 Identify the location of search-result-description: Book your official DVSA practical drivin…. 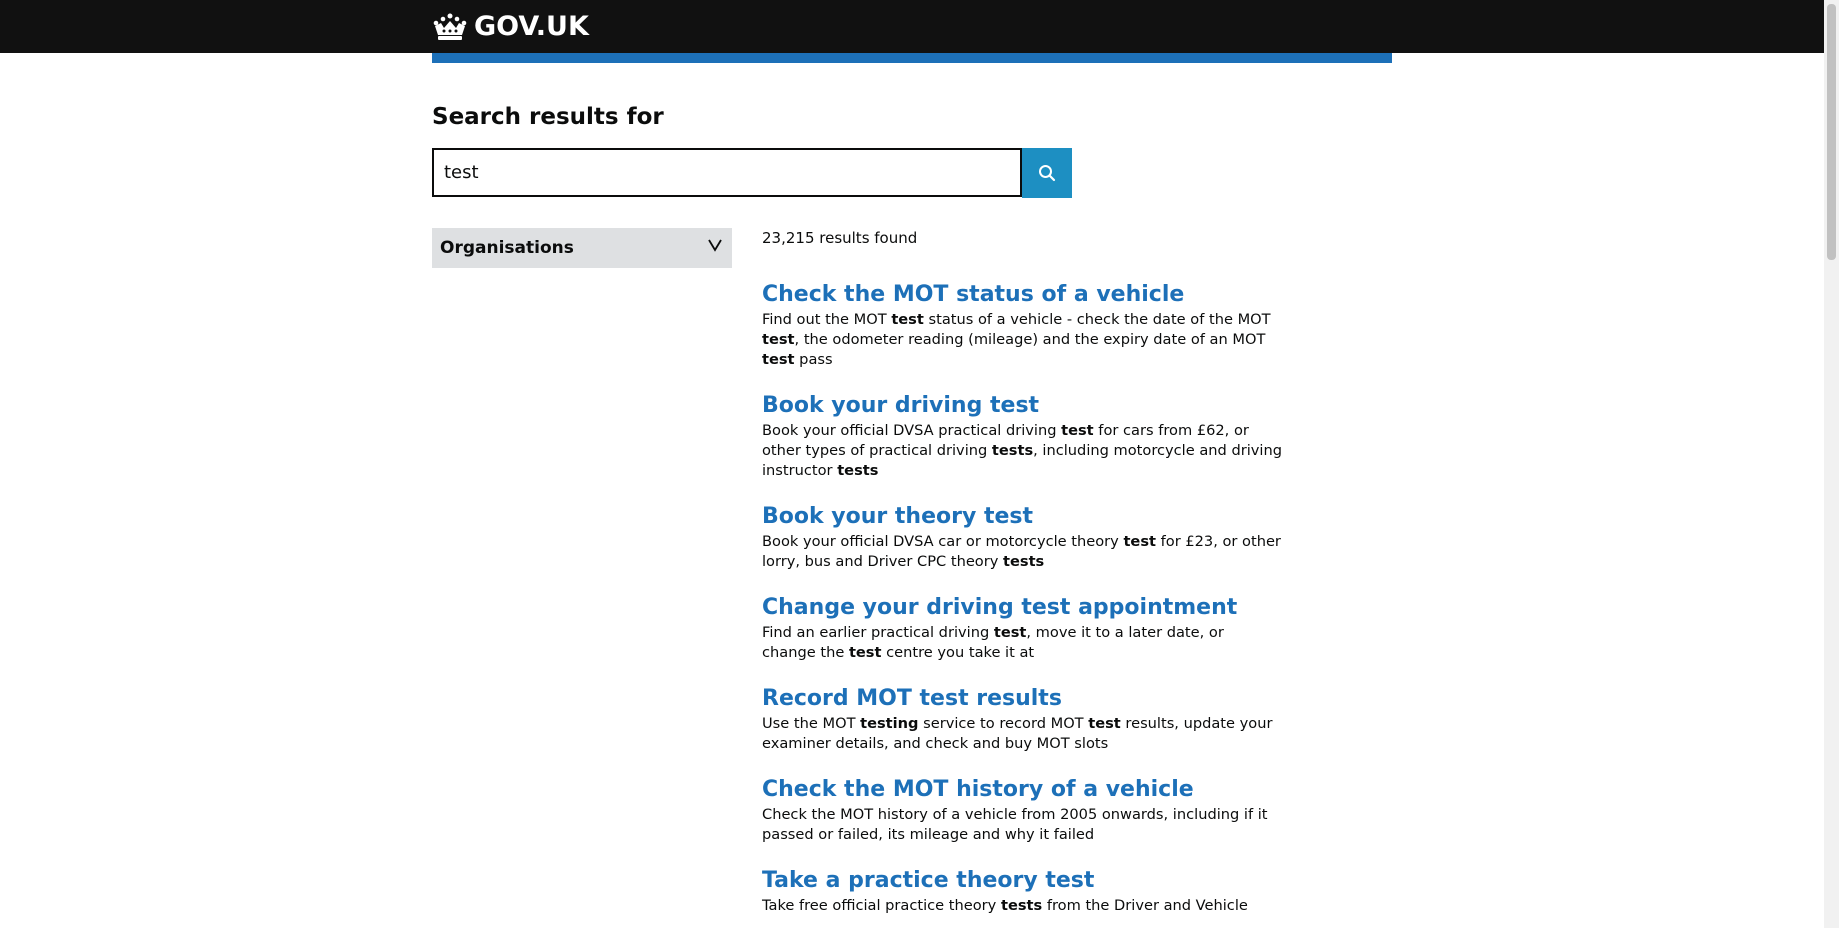
(1022, 451).